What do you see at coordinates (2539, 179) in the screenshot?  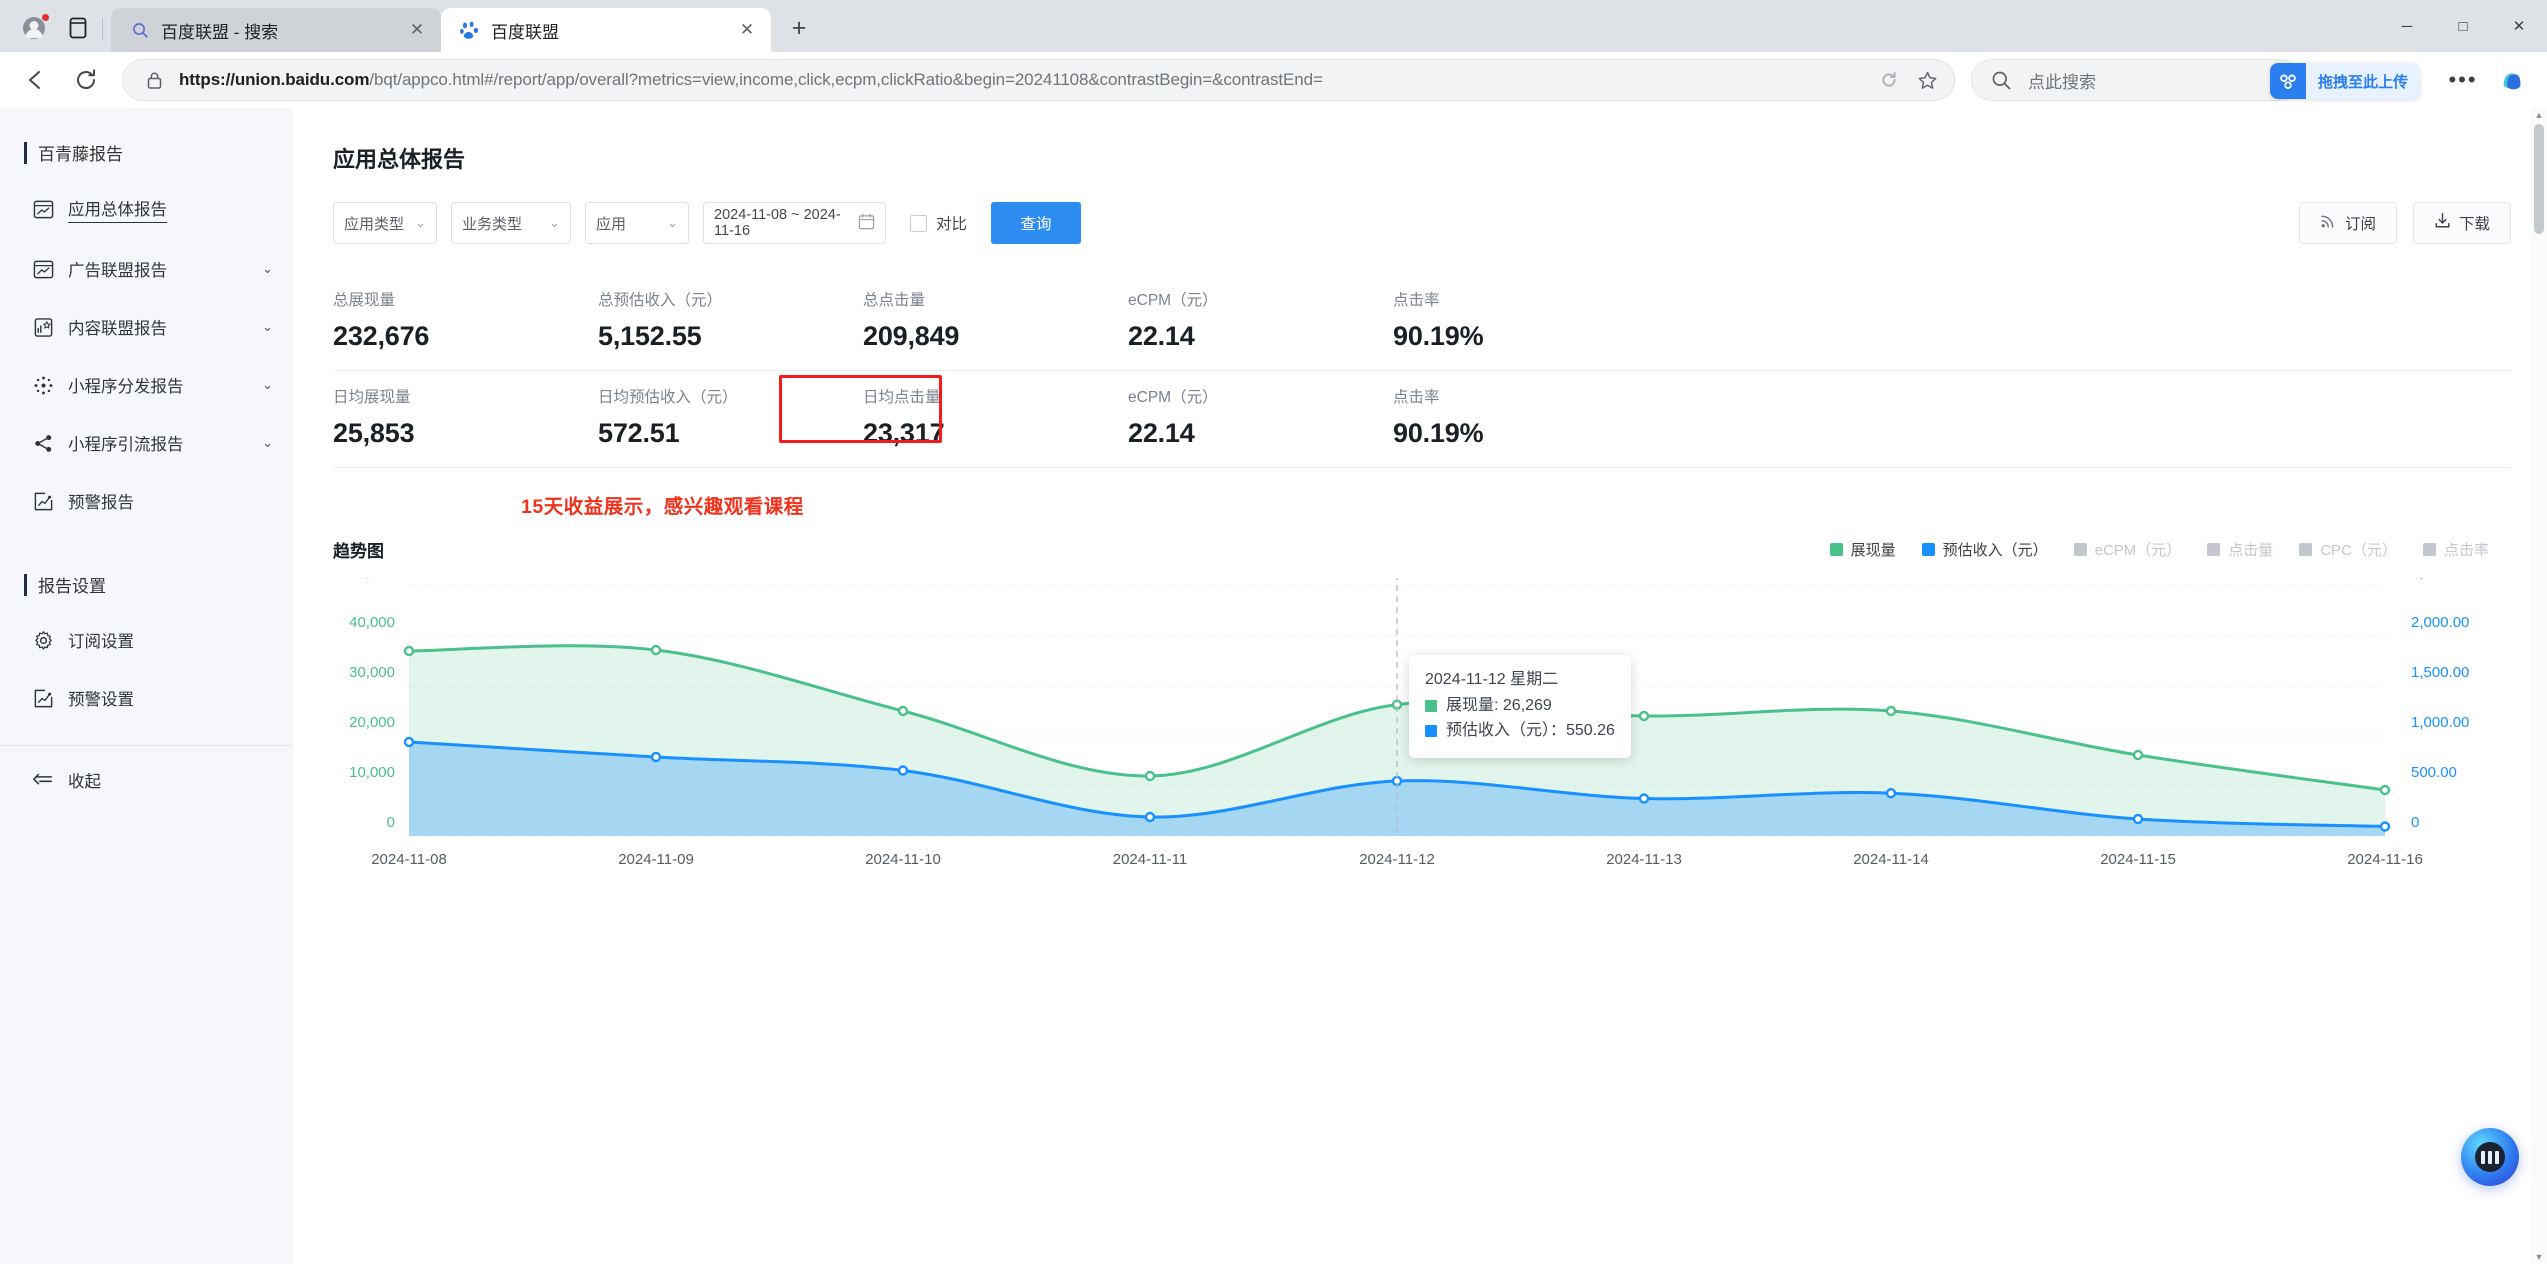 I see `scrollbar-thumb` at bounding box center [2539, 179].